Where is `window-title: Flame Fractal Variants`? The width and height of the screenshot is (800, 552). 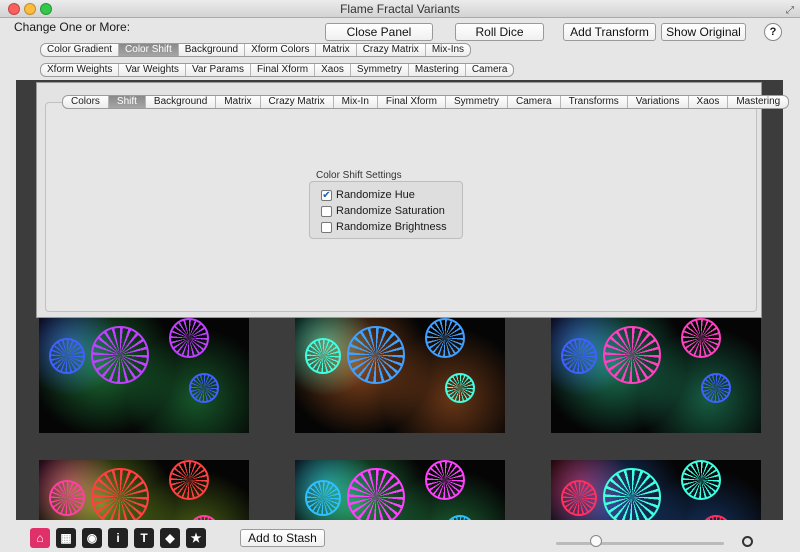 window-title: Flame Fractal Variants is located at coordinates (400, 9).